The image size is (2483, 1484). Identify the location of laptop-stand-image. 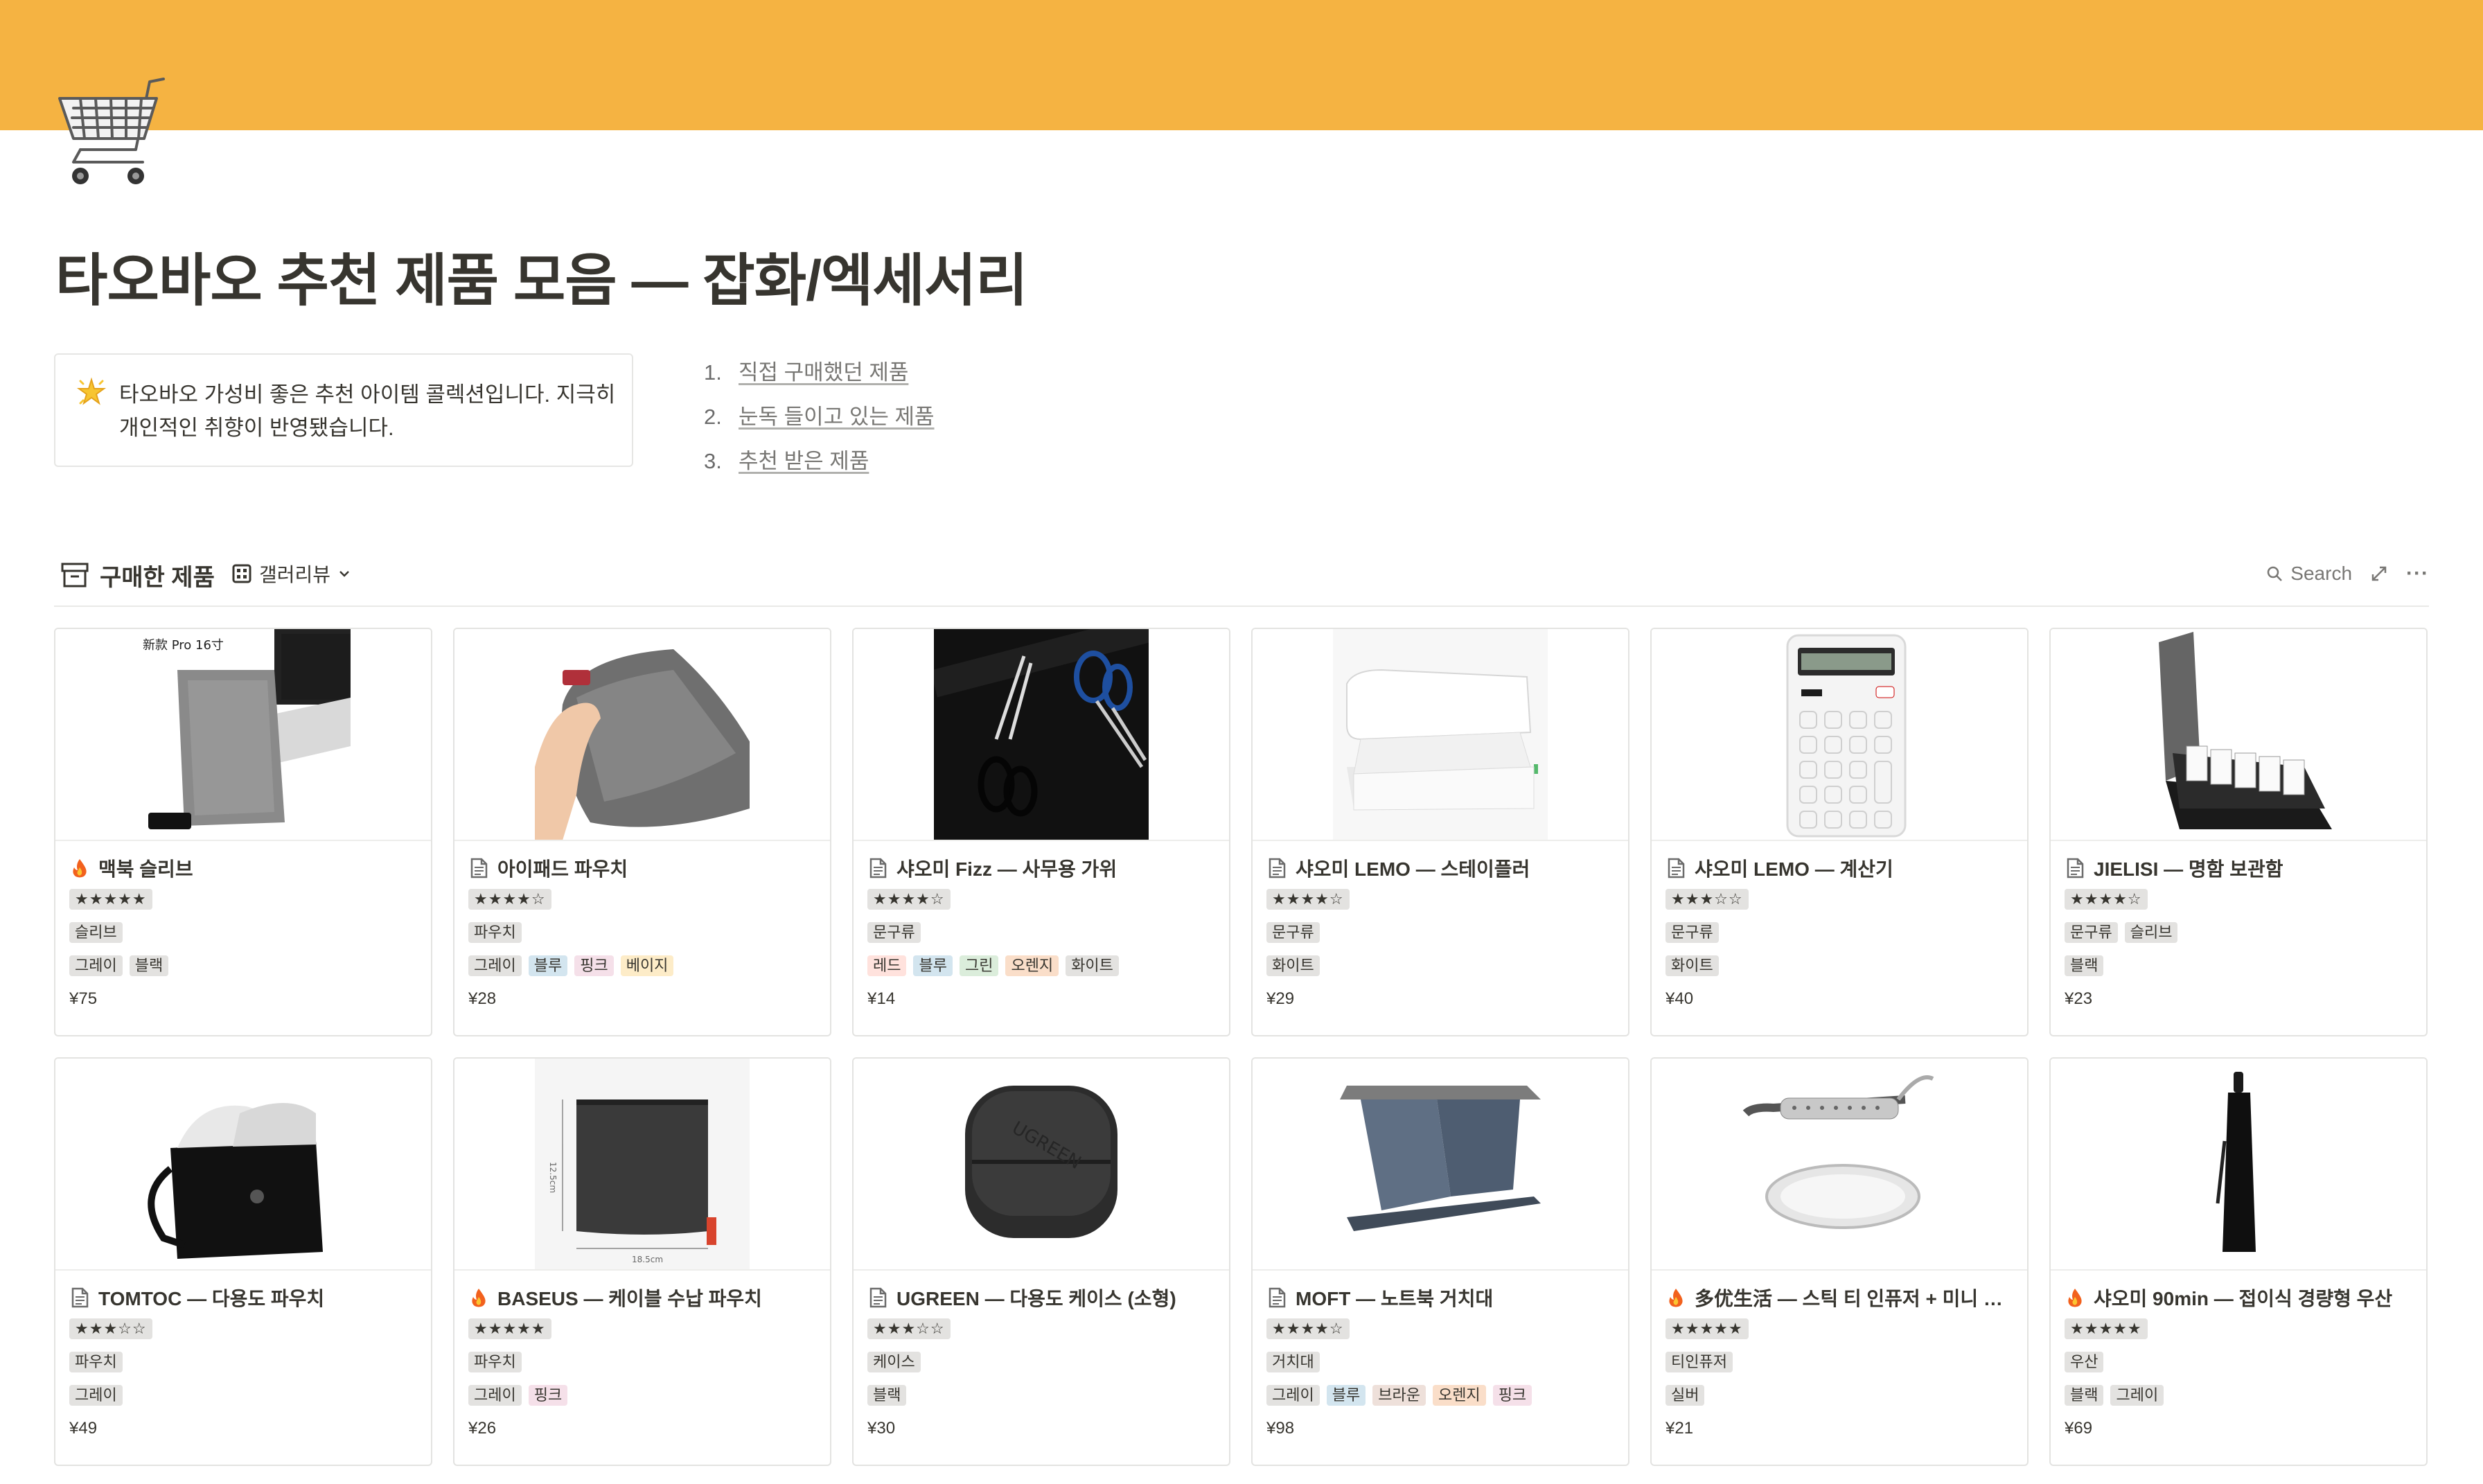
(1440, 1164).